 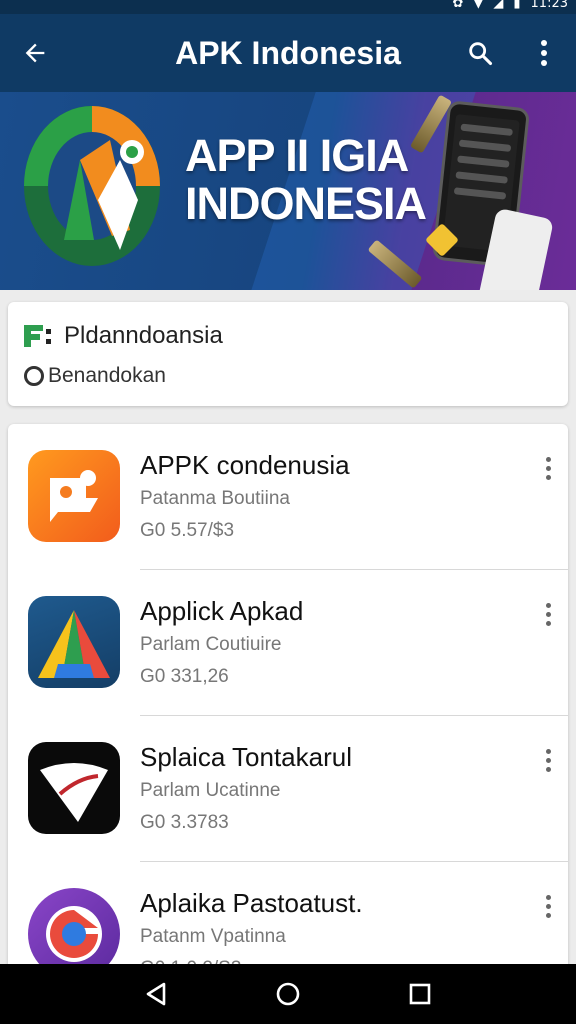 What do you see at coordinates (222, 611) in the screenshot?
I see `app-name: Applick Apkad` at bounding box center [222, 611].